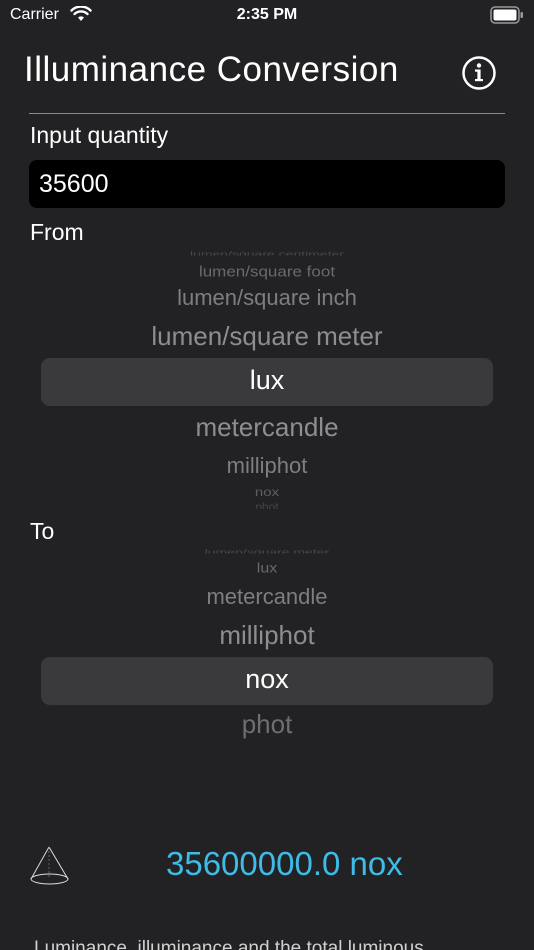  I want to click on cone-icon, so click(50, 868).